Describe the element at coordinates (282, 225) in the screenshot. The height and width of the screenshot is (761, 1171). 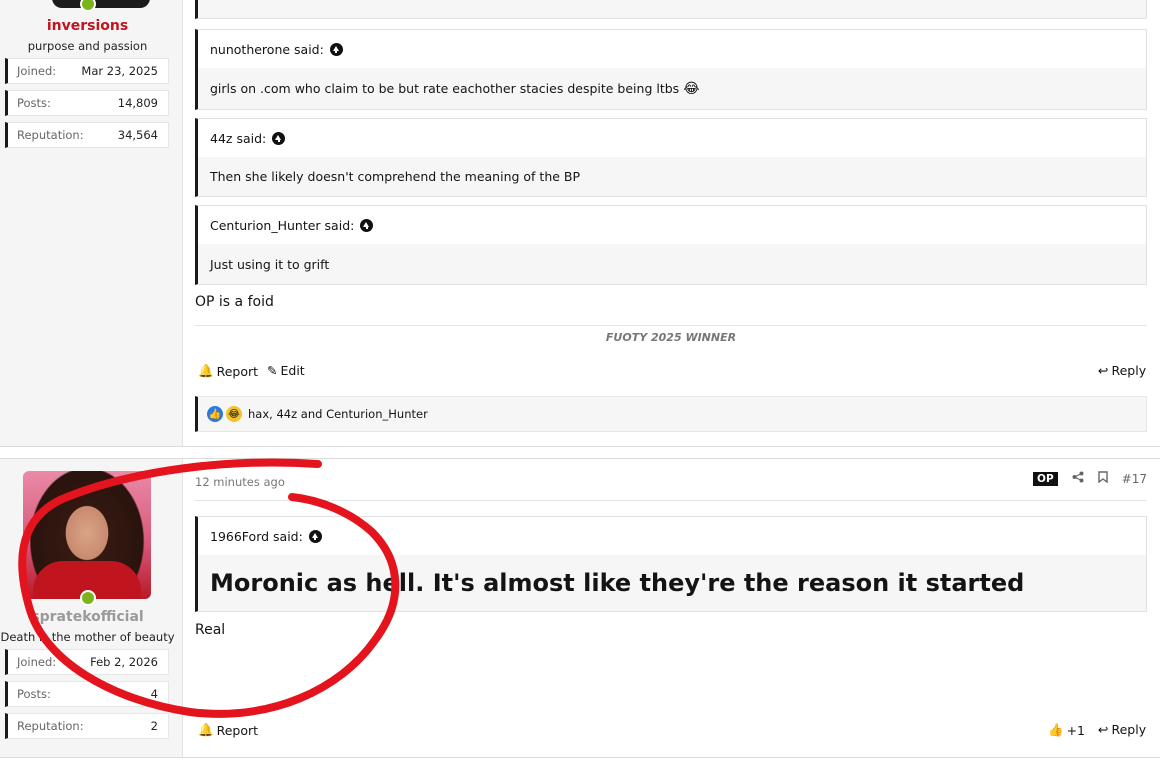
I see `quote-author: Centurion_Hunter said:` at that location.